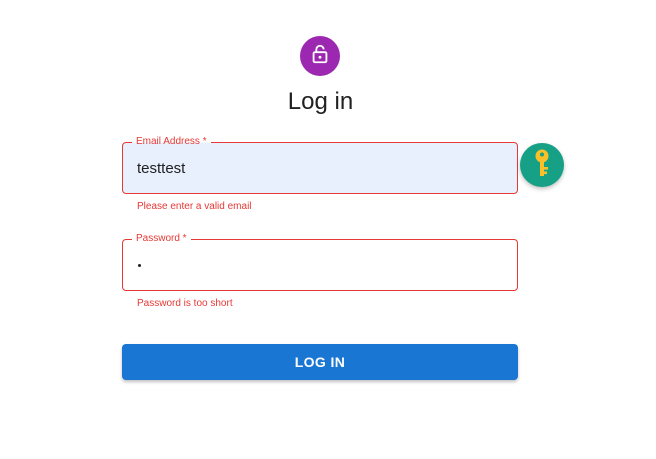  Describe the element at coordinates (185, 303) in the screenshot. I see `password-error-text: Password is too short` at that location.